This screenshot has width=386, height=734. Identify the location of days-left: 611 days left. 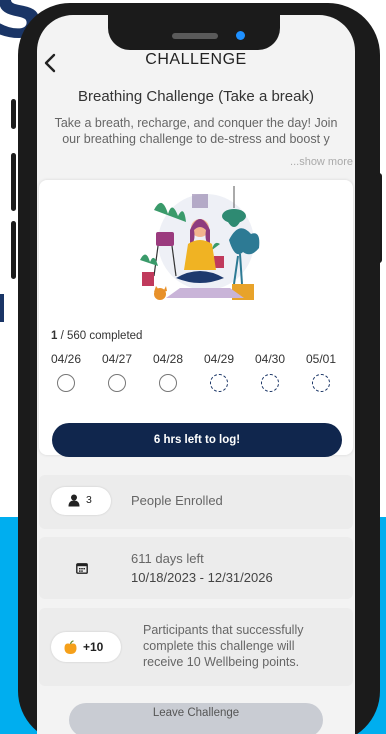
(167, 558).